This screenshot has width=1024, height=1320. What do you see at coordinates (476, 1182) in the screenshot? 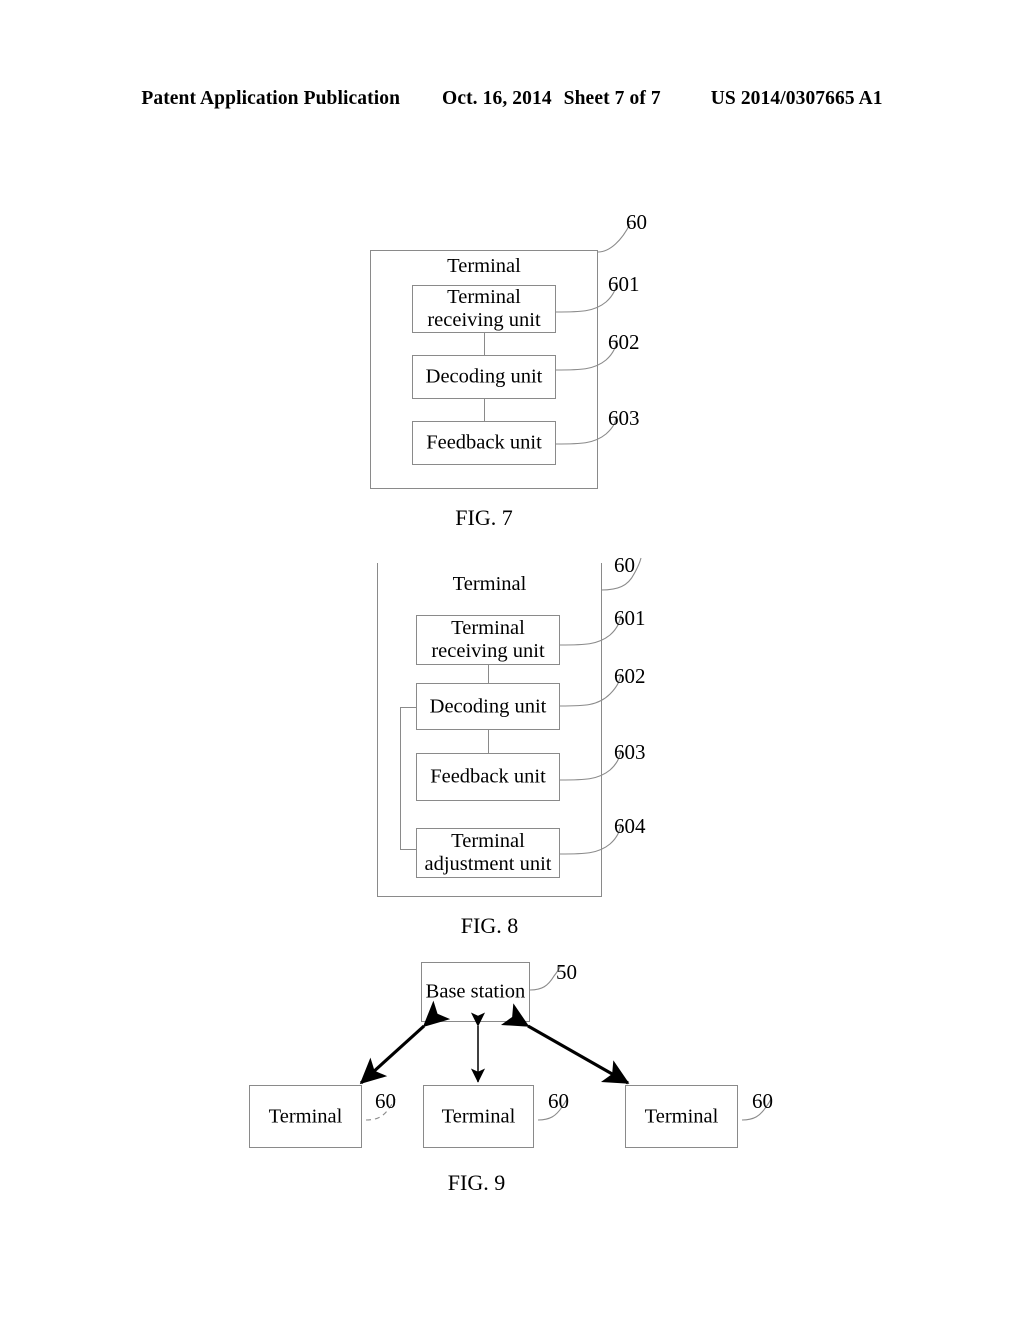
I see `fig9-caption: FIG. 9` at bounding box center [476, 1182].